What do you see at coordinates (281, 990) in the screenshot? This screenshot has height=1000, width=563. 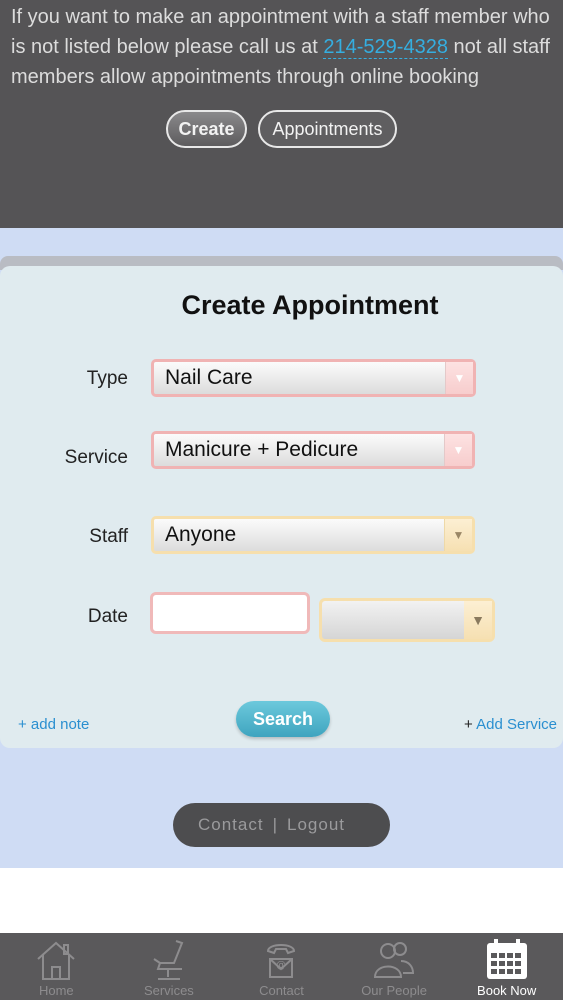 I see `tab-label: Contact` at bounding box center [281, 990].